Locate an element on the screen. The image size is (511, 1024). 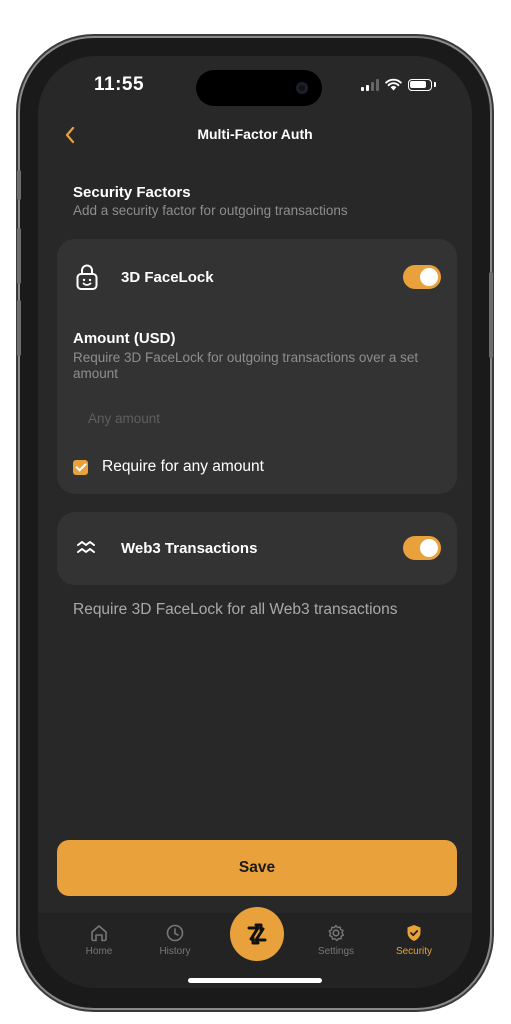
tab-security: Security is located at coordinates (414, 940).